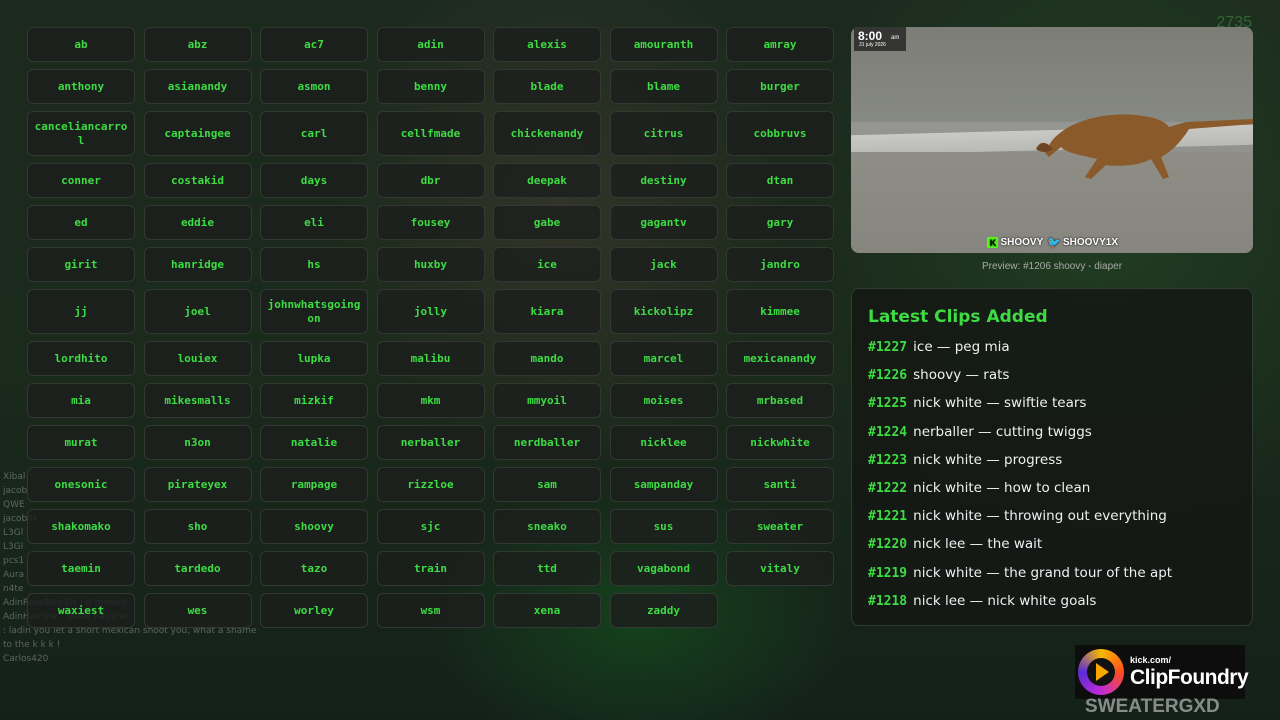 This screenshot has height=720, width=1280. I want to click on streamer-button: murat, so click(81, 442).